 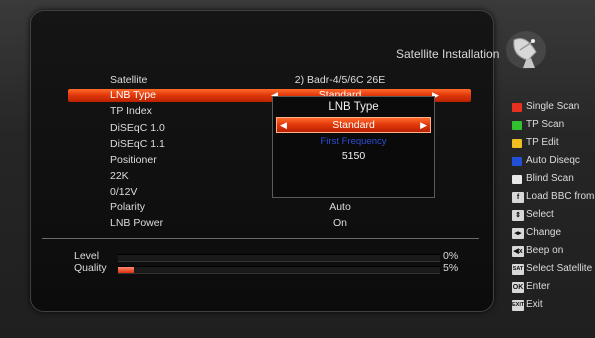 I want to click on legend-label: Single Scan, so click(x=553, y=106).